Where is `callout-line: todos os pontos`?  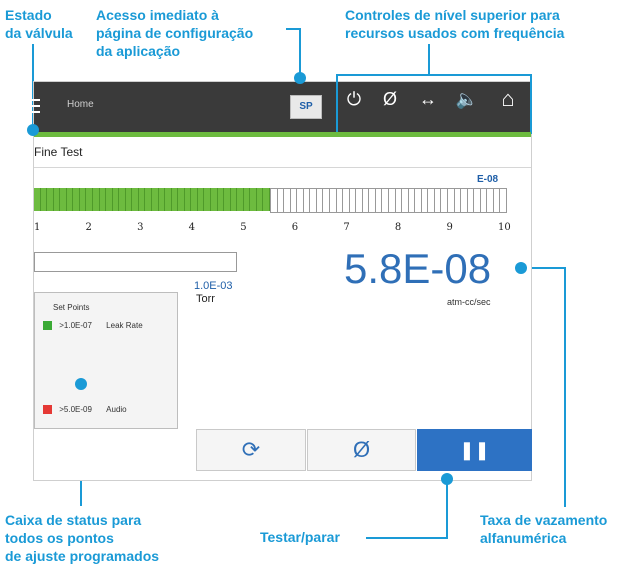
callout-line: todos os pontos is located at coordinates (59, 538).